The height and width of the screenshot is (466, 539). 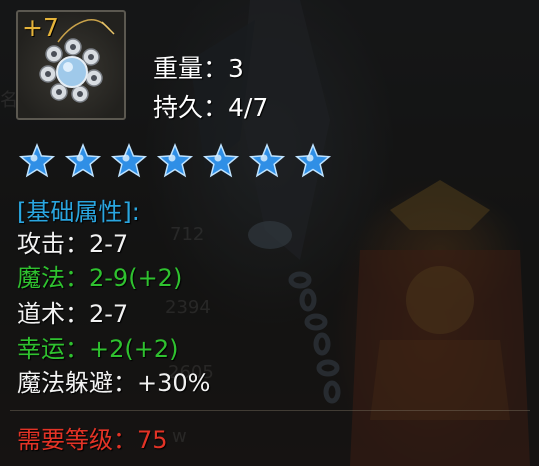 I want to click on attr-label: 幸运, so click(x=41, y=349).